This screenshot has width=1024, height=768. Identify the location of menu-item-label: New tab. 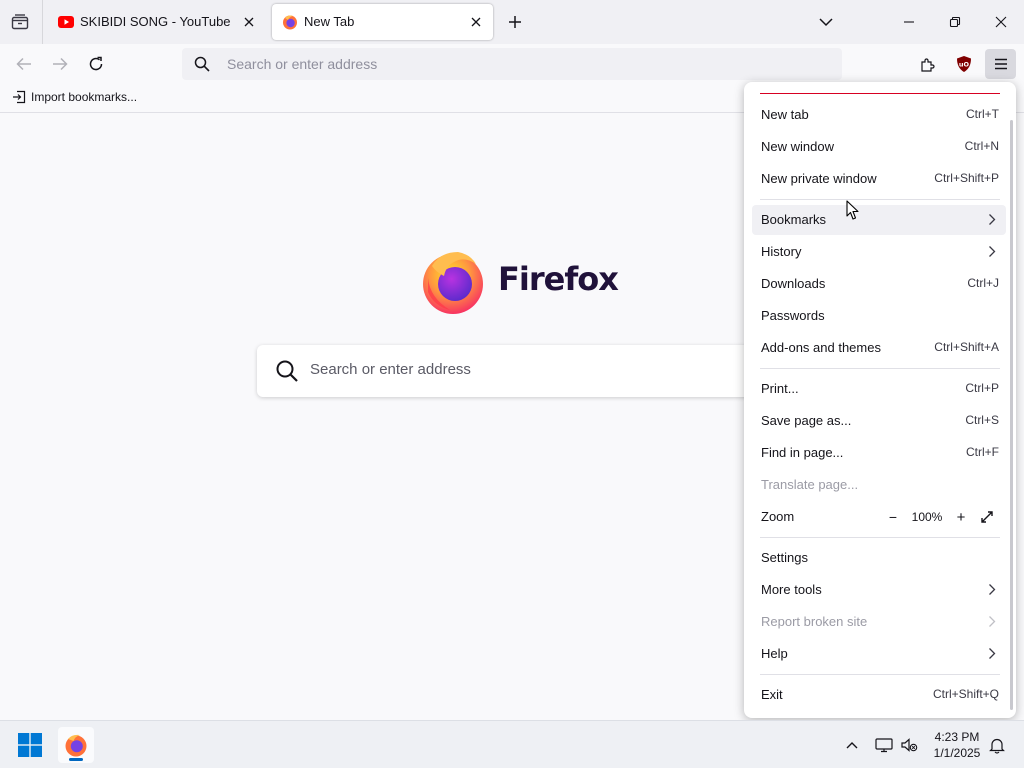
(785, 114).